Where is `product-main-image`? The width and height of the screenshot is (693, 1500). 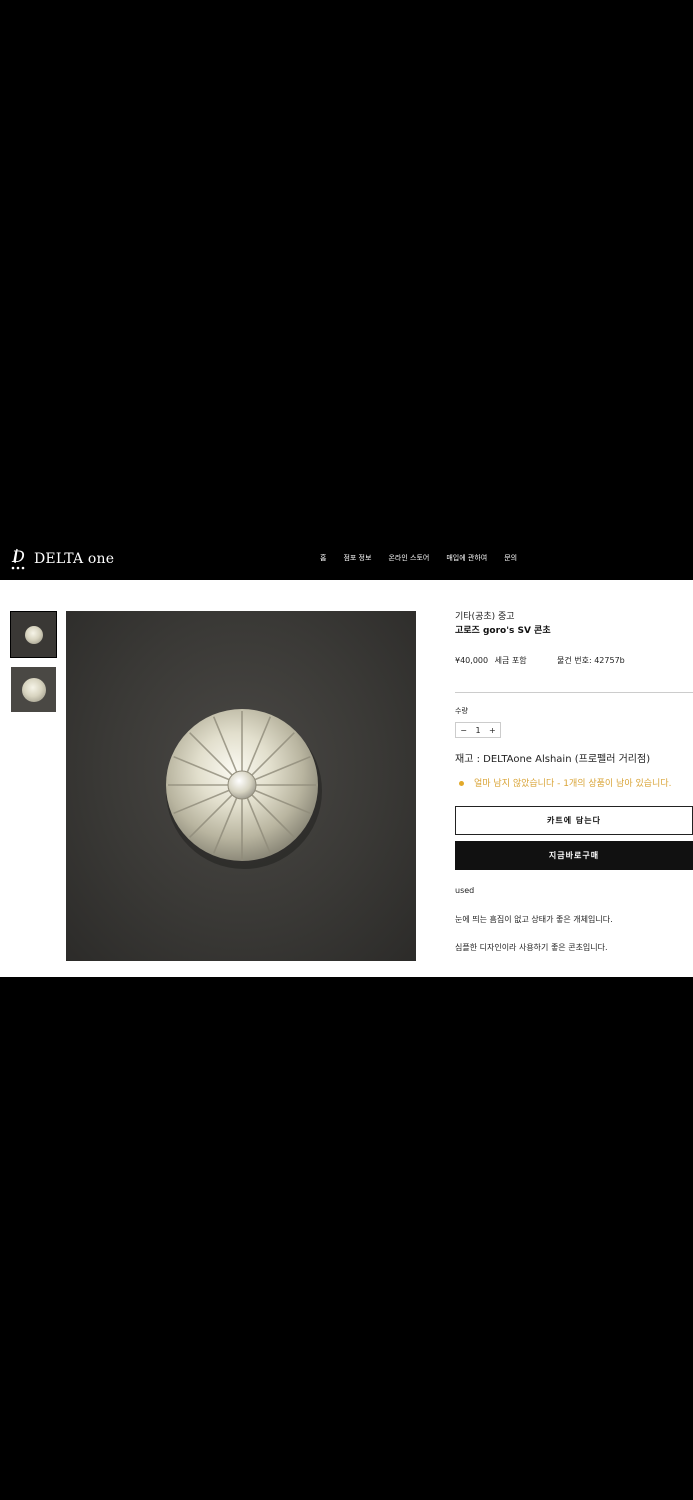 product-main-image is located at coordinates (241, 786).